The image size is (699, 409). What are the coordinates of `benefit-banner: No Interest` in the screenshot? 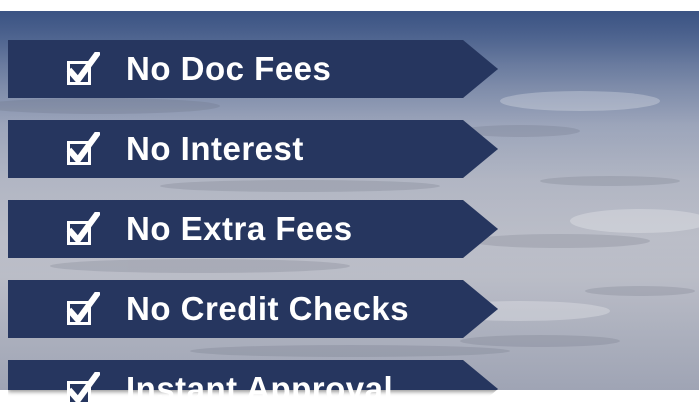 It's located at (253, 149).